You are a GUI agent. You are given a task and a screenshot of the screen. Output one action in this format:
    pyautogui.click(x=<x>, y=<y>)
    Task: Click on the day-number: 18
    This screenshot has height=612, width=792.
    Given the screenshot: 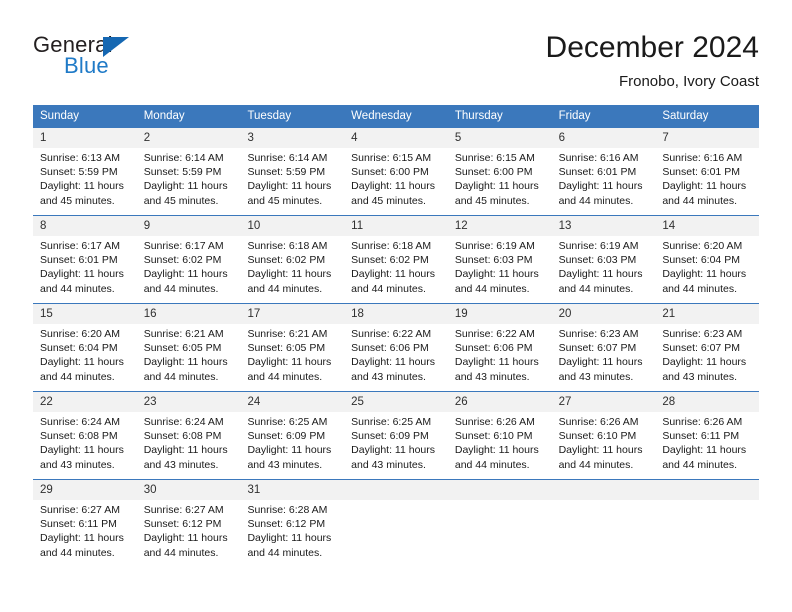 What is the action you would take?
    pyautogui.click(x=396, y=314)
    